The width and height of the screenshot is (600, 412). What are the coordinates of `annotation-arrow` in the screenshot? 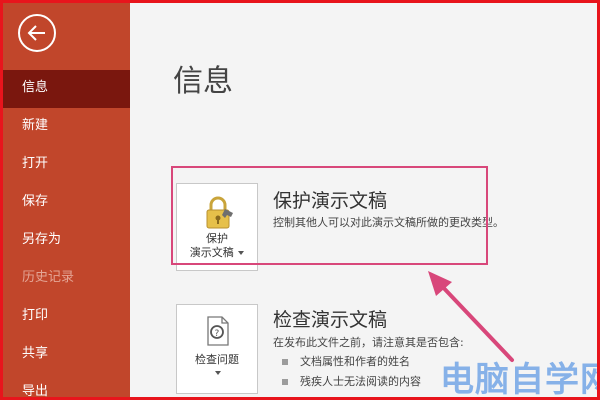 It's located at (471, 316).